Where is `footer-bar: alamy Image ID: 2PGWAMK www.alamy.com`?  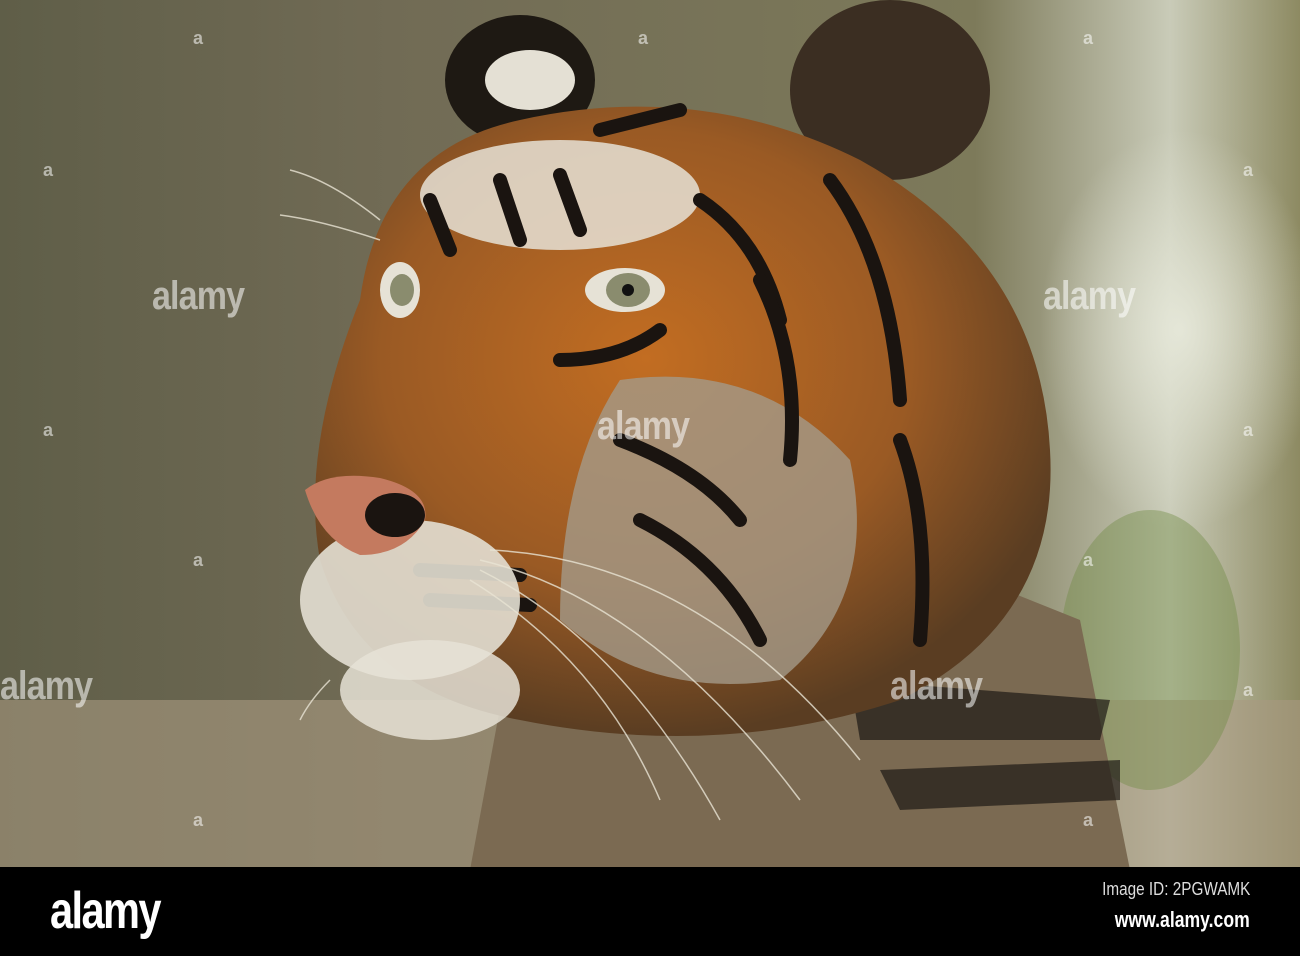
footer-bar: alamy Image ID: 2PGWAMK www.alamy.com is located at coordinates (650, 911).